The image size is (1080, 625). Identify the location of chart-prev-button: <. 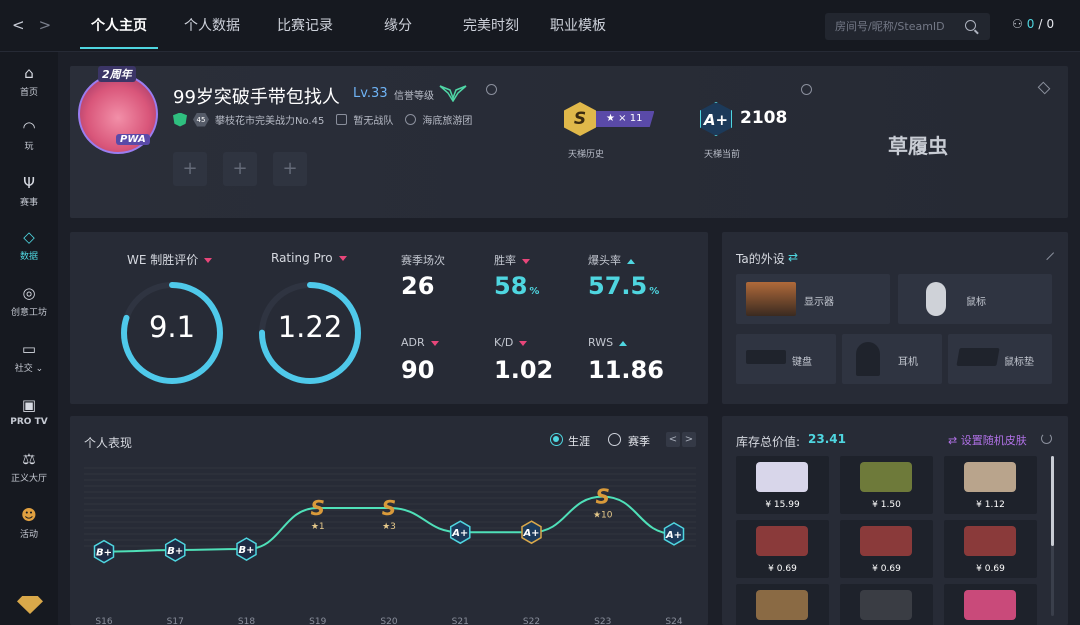
(673, 439).